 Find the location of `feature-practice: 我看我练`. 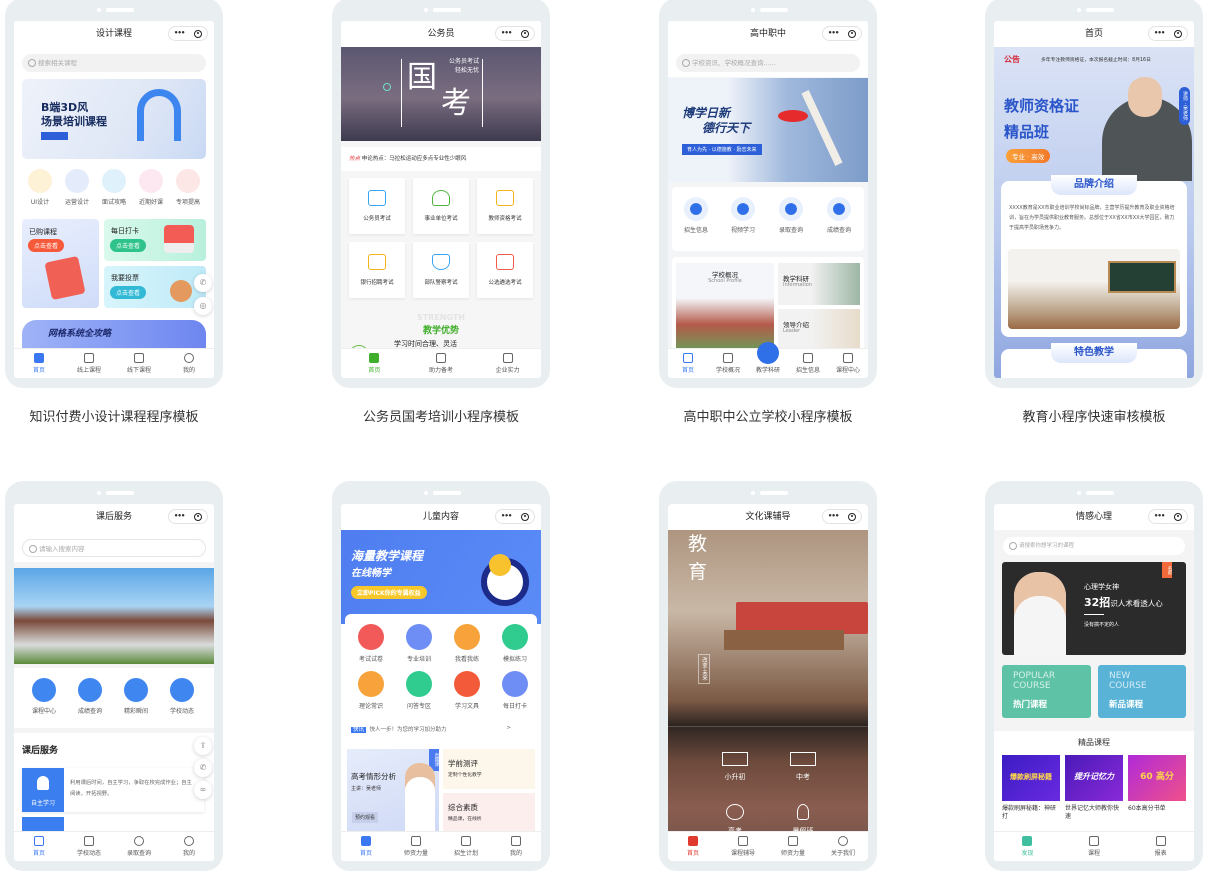

feature-practice: 我看我练 is located at coordinates (467, 643).